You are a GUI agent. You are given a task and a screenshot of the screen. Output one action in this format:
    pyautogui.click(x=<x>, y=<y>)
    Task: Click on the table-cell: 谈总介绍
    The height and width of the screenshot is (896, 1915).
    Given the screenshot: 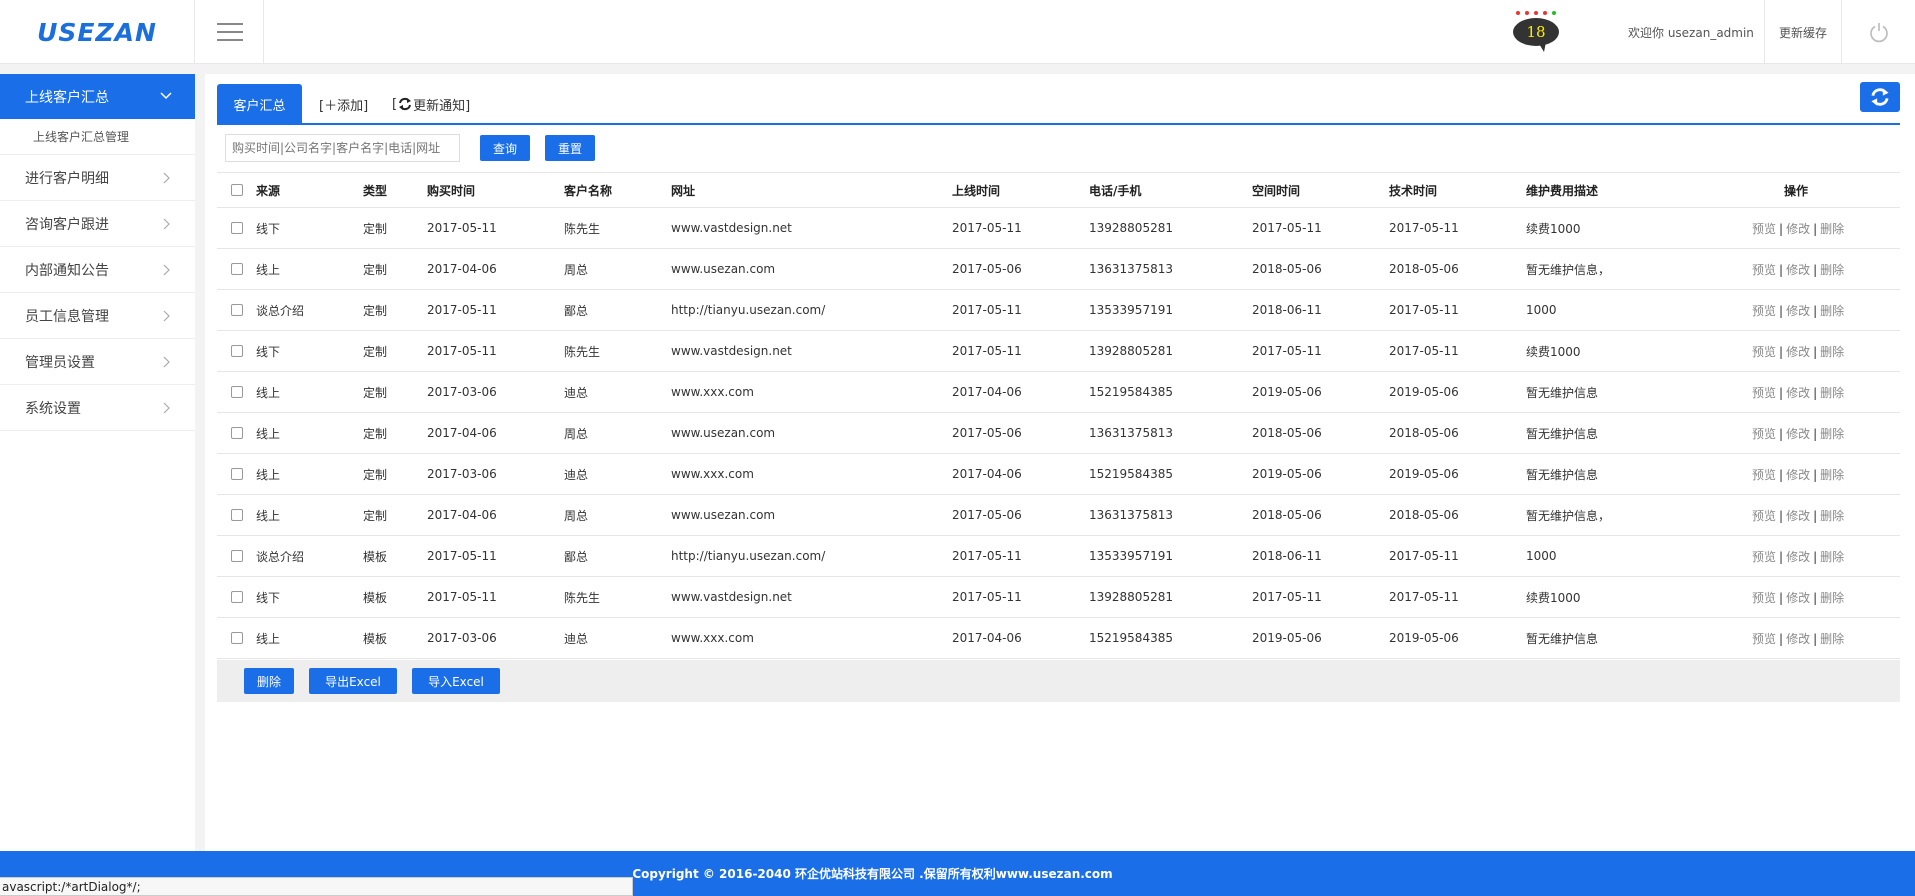 What is the action you would take?
    pyautogui.click(x=280, y=310)
    